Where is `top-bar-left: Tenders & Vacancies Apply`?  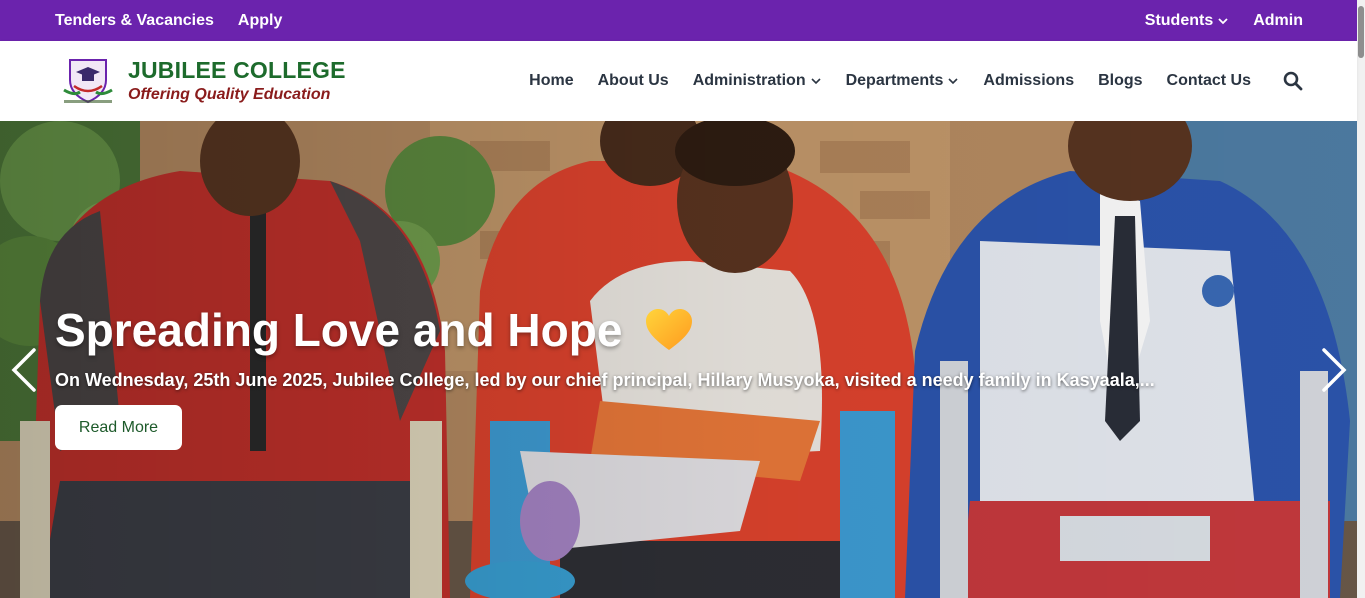
top-bar-left: Tenders & Vacancies Apply is located at coordinates (168, 21).